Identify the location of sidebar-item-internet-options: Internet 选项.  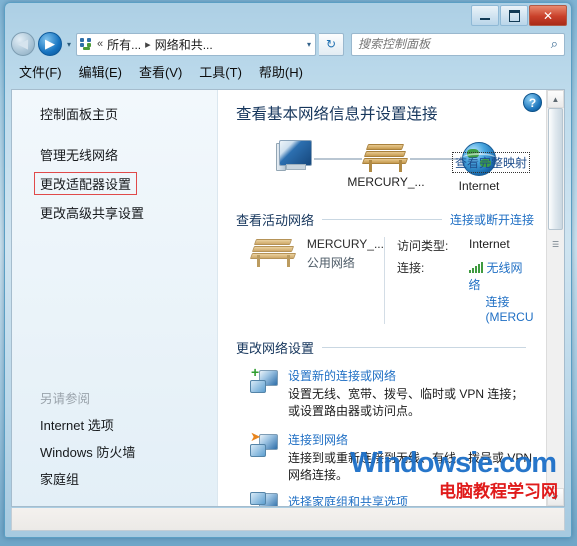
(114, 424).